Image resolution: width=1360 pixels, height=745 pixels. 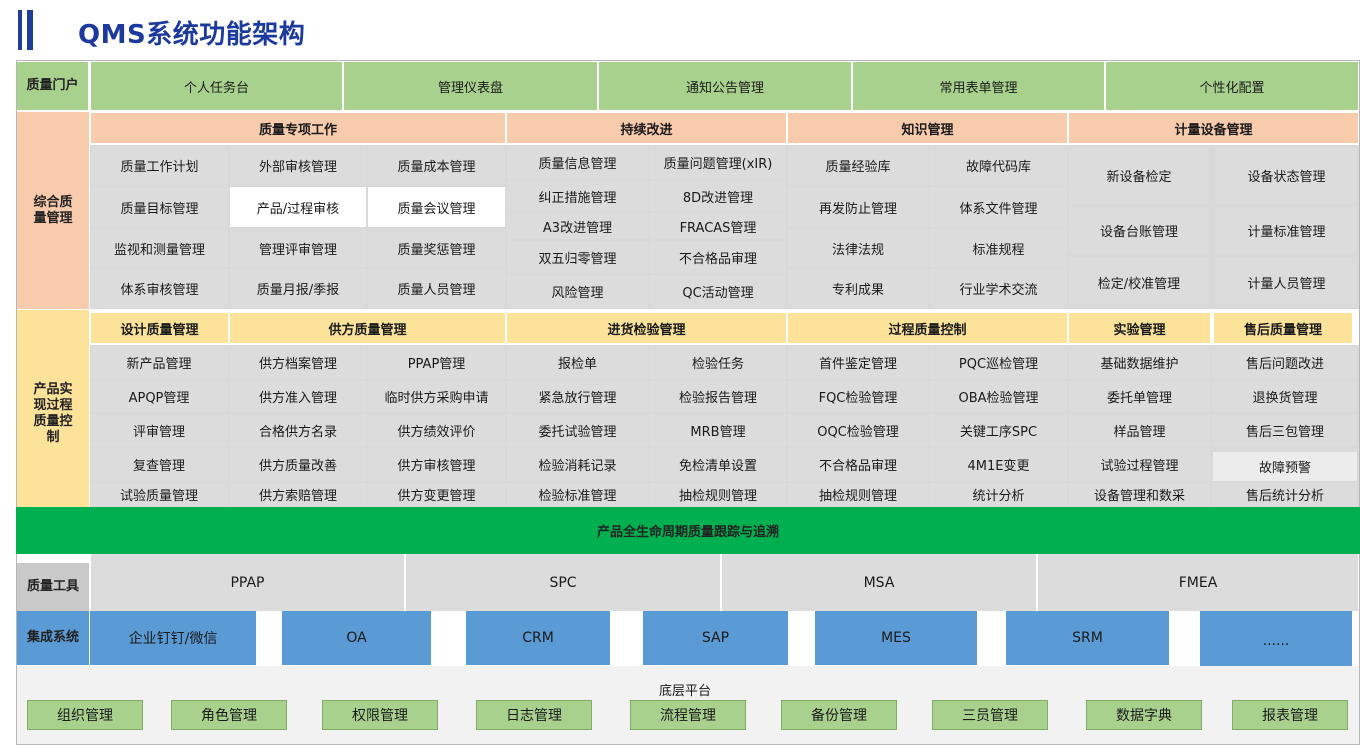 I want to click on group-header: 设计质量管理, so click(x=159, y=328).